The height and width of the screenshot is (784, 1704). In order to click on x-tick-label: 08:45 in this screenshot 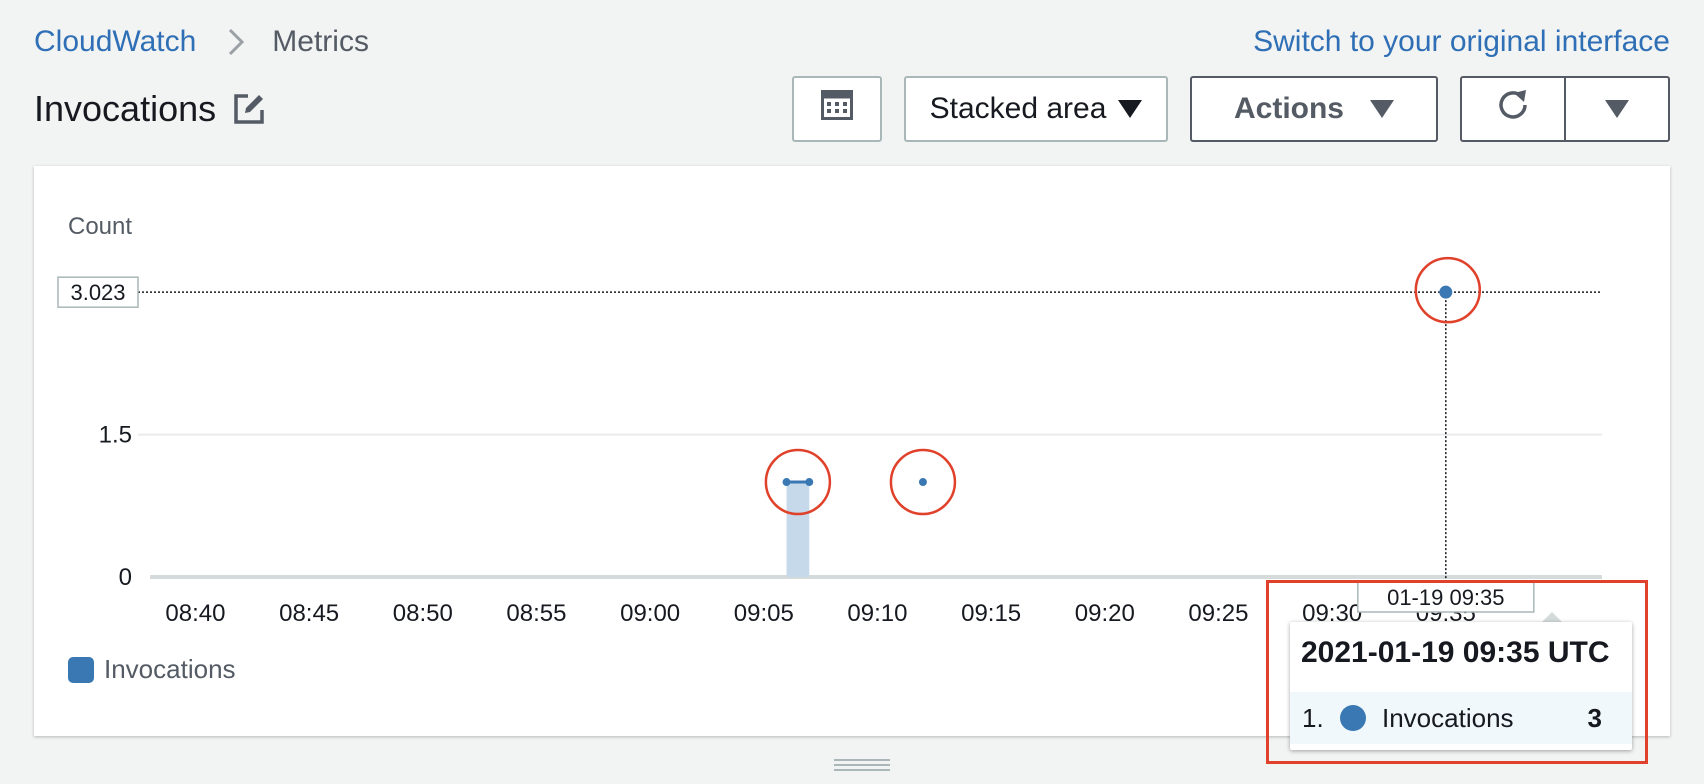, I will do `click(309, 613)`.